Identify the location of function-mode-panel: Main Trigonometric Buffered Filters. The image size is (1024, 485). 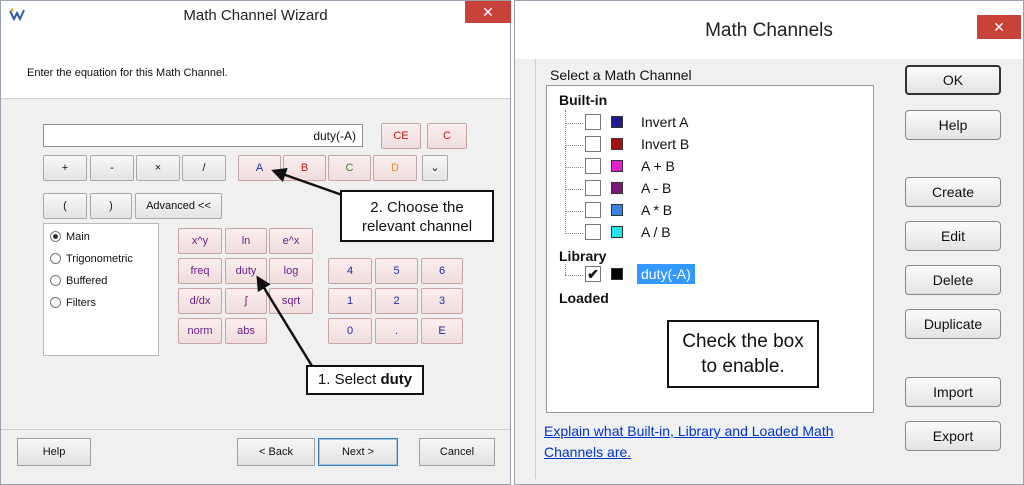
(101, 289).